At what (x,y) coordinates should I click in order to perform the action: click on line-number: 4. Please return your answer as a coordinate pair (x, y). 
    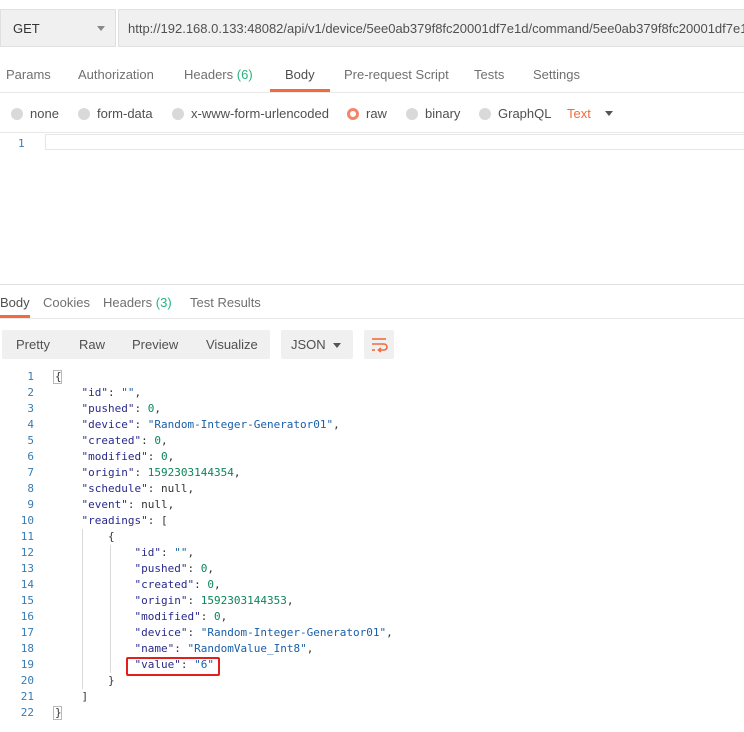
    Looking at the image, I should click on (30, 424).